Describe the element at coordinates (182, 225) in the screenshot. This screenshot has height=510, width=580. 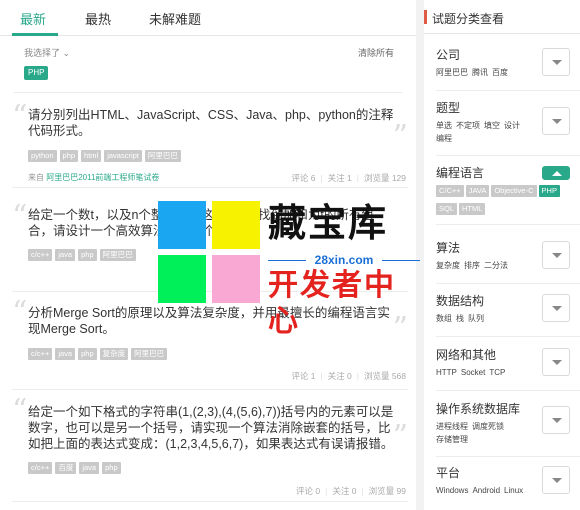
I see `logo-square-blue` at that location.